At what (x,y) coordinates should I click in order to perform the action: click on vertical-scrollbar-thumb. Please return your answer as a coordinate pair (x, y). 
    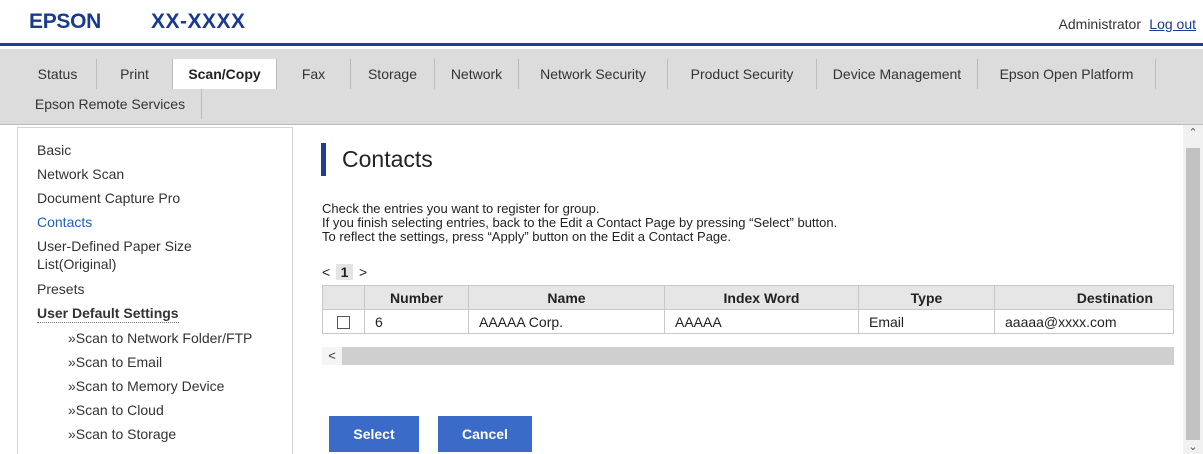
    Looking at the image, I should click on (1193, 294).